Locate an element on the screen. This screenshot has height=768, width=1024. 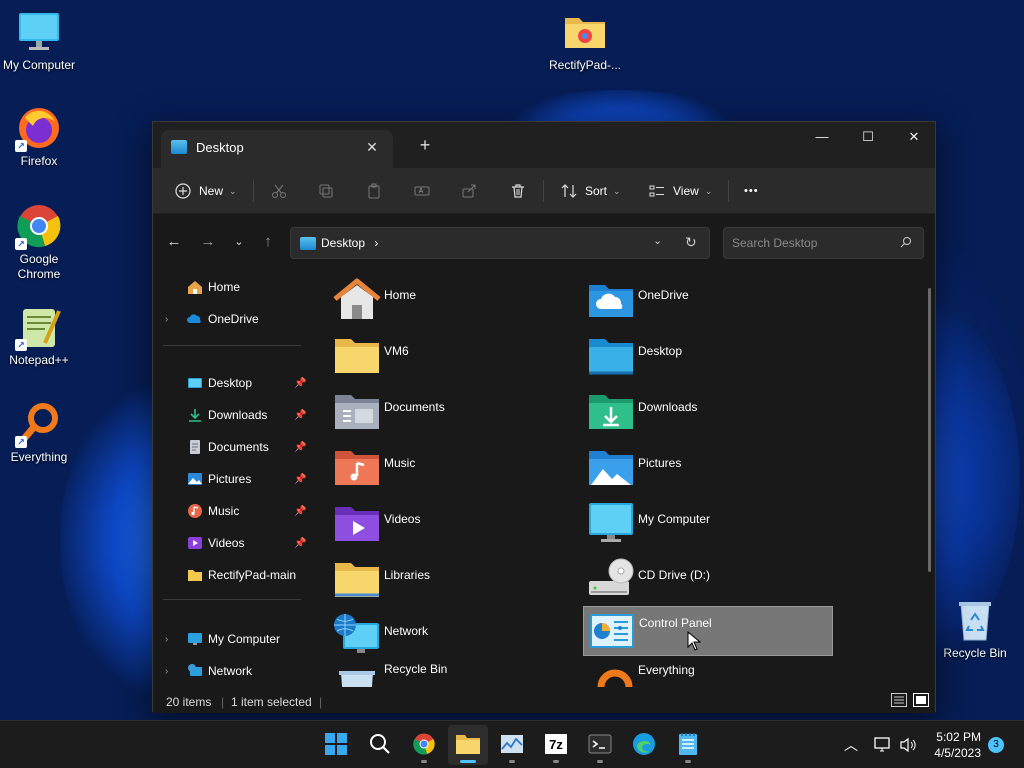
share-button is located at coordinates (469, 191).